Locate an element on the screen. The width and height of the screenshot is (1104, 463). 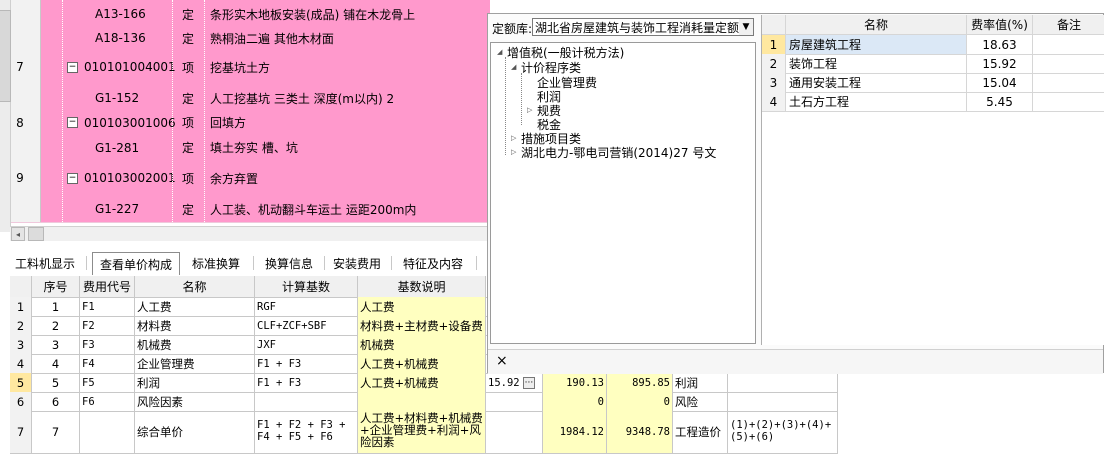
remark-cell is located at coordinates (783, 382).